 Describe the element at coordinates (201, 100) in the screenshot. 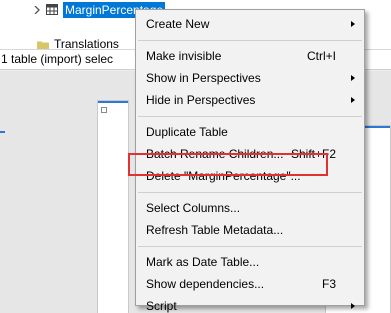

I see `menu-item-label: Hide in Perspectives` at that location.